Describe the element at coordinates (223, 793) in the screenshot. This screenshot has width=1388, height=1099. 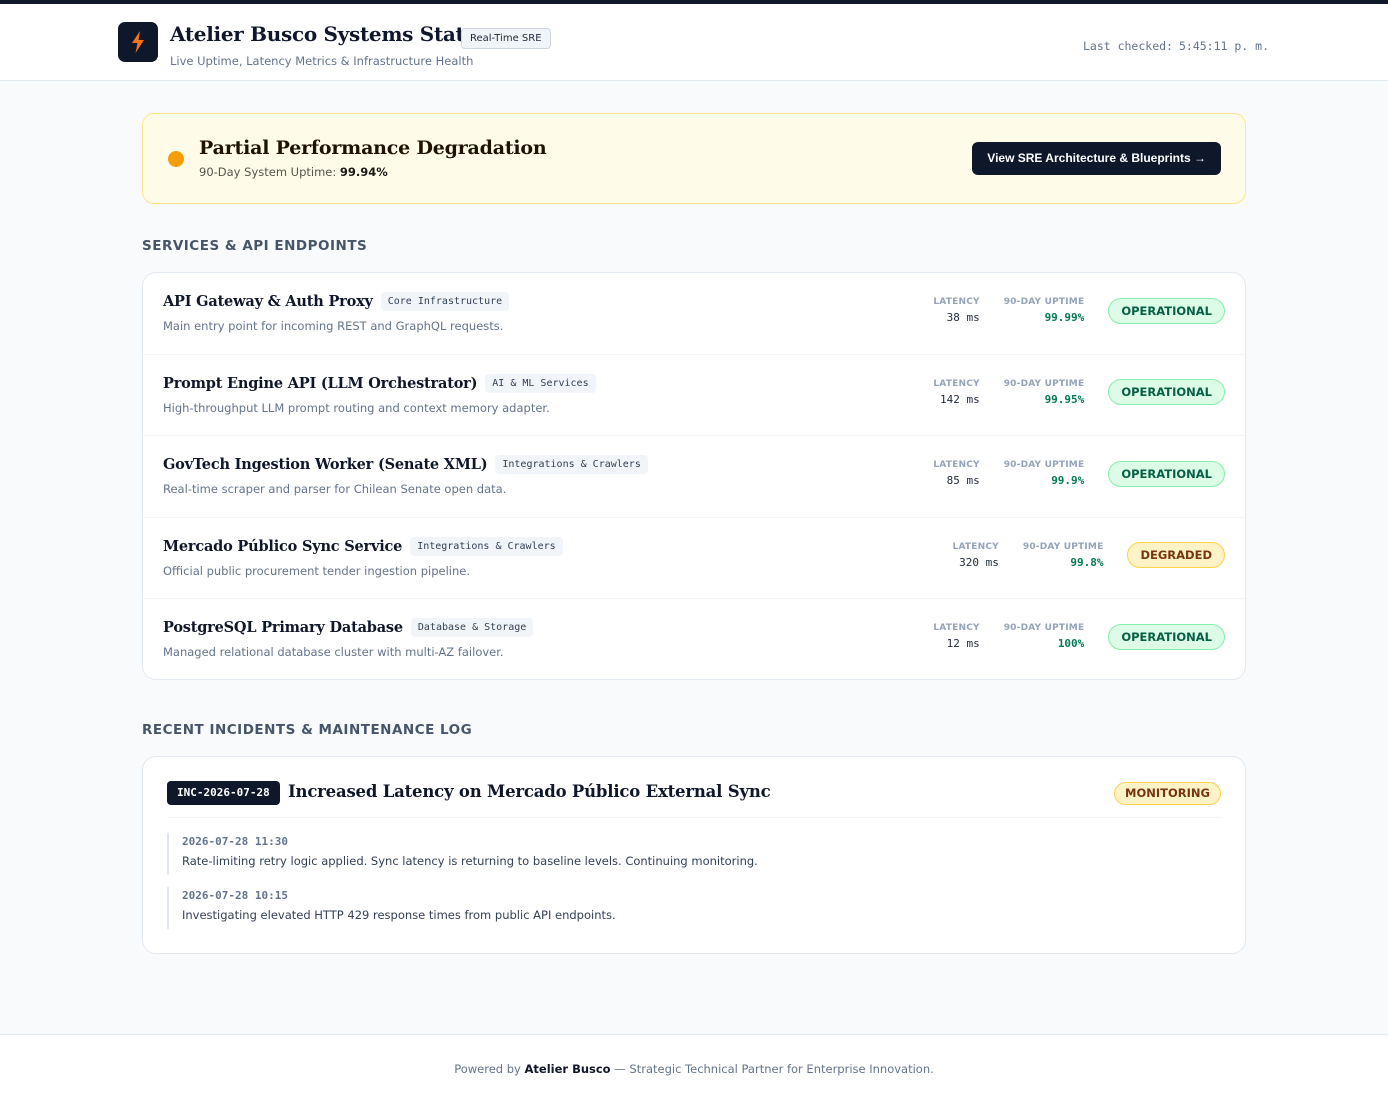
I see `incident-id: INC-2026-07-28` at that location.